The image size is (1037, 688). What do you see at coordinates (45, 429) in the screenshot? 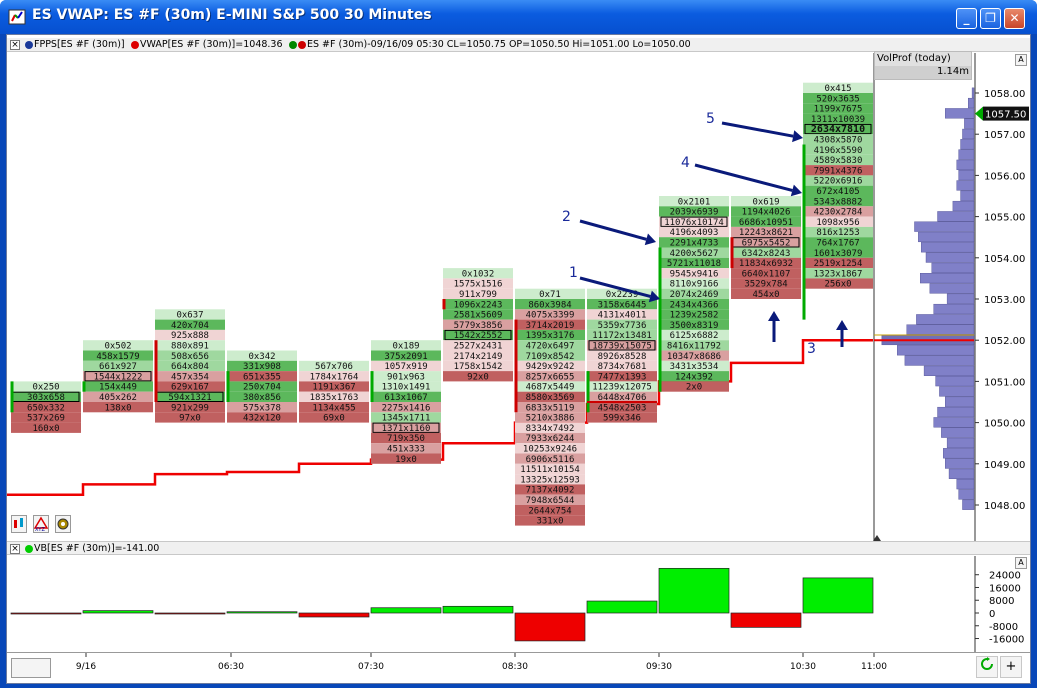
I see `footprint-cell-text: 160x0` at bounding box center [45, 429].